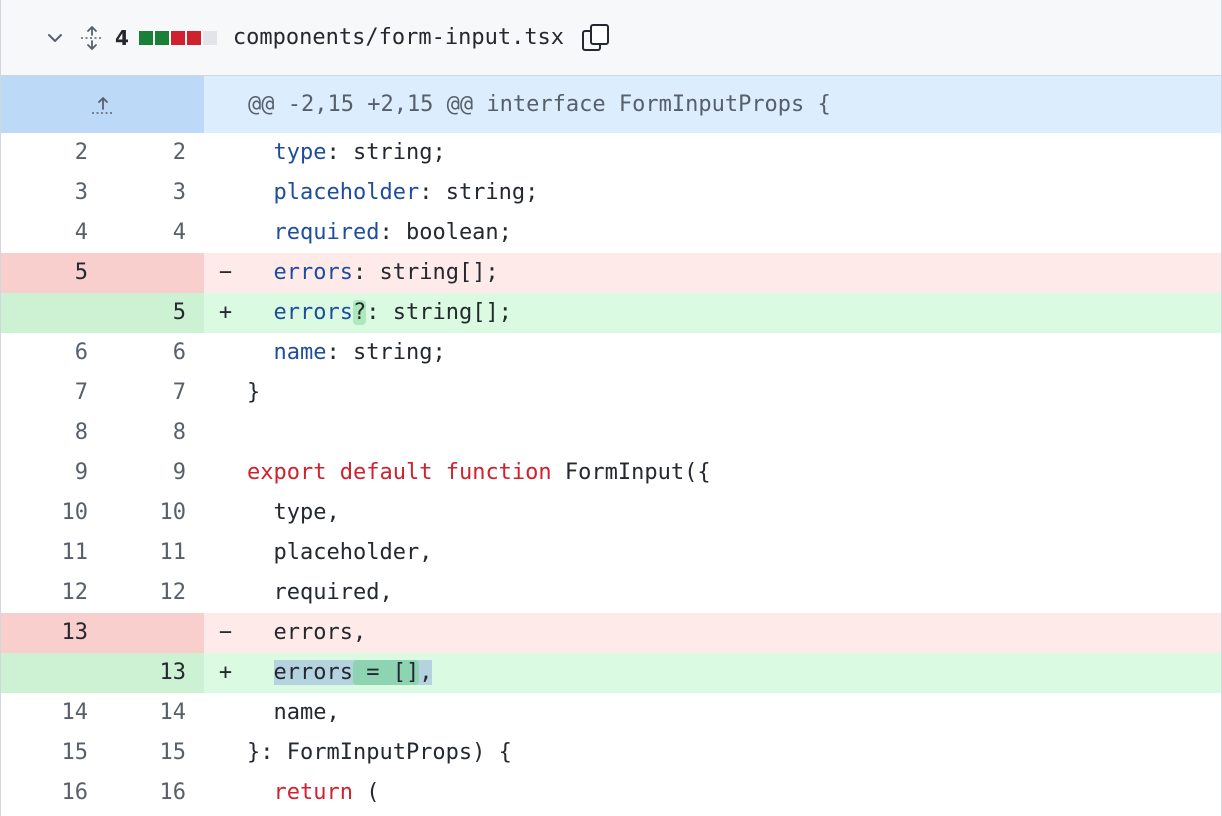 This screenshot has width=1222, height=816. I want to click on expand-up-button, so click(102, 104).